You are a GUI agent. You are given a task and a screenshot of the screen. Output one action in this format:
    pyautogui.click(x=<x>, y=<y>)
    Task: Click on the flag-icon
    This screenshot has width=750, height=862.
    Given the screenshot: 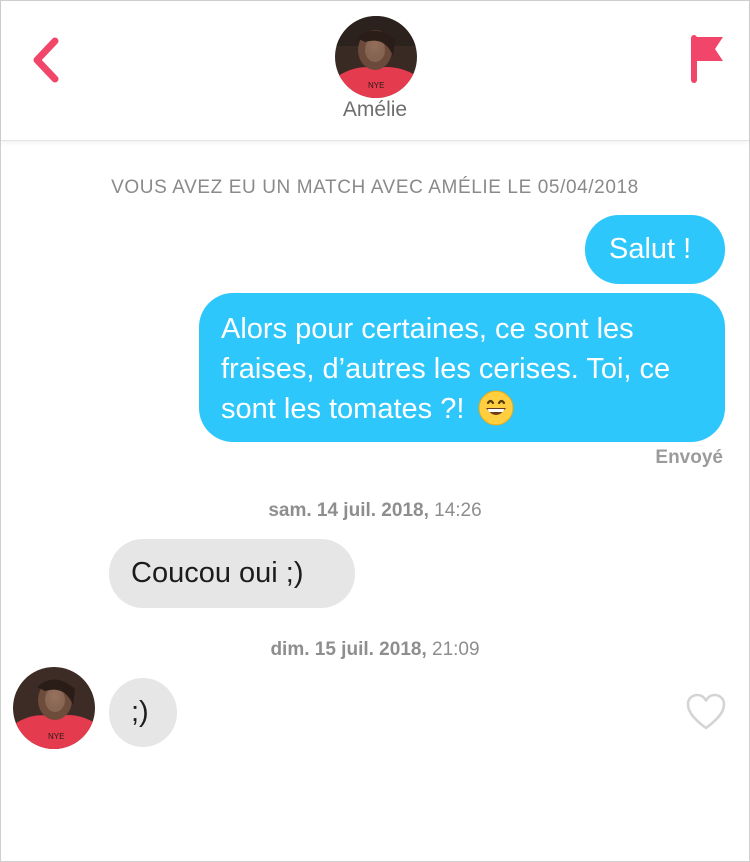 What is the action you would take?
    pyautogui.click(x=707, y=59)
    